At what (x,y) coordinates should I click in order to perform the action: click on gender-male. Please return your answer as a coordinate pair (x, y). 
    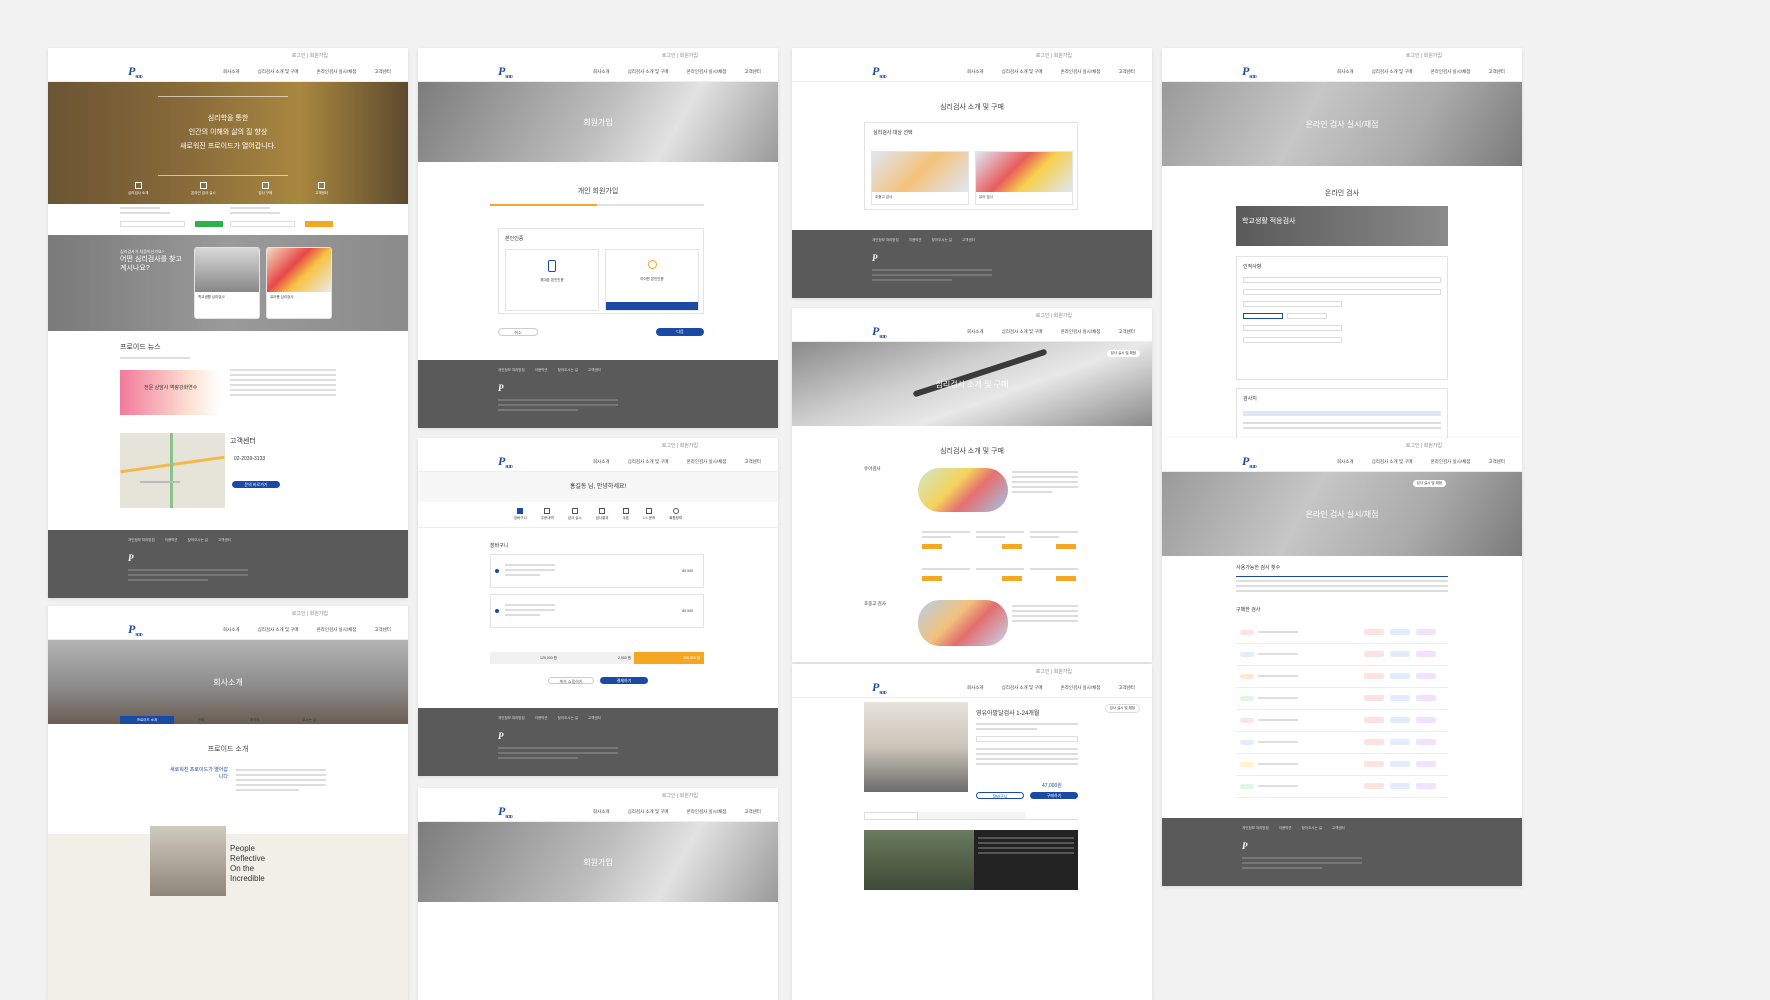
    Looking at the image, I should click on (1263, 316).